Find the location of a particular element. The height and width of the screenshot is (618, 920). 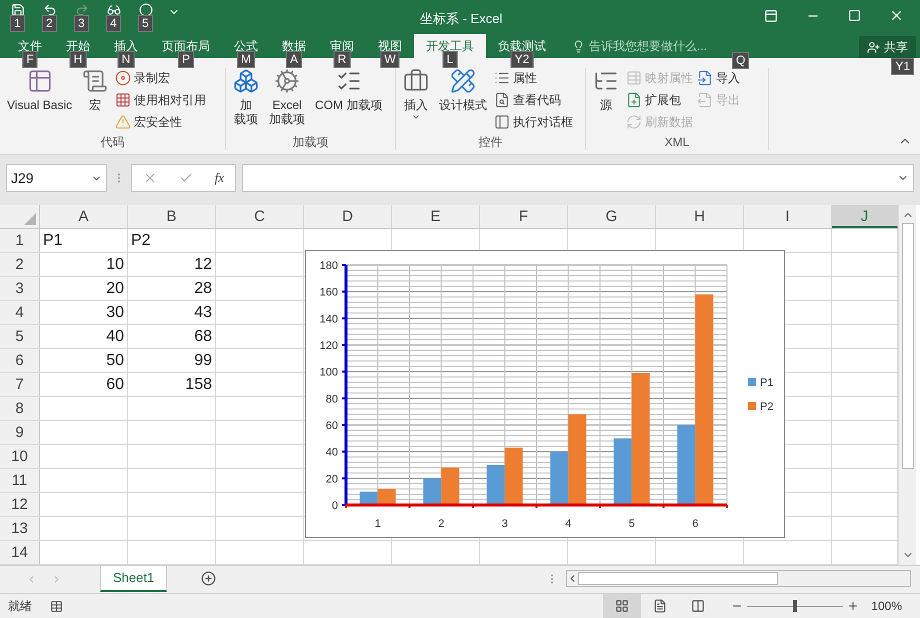

macro-record-icon is located at coordinates (56, 606).